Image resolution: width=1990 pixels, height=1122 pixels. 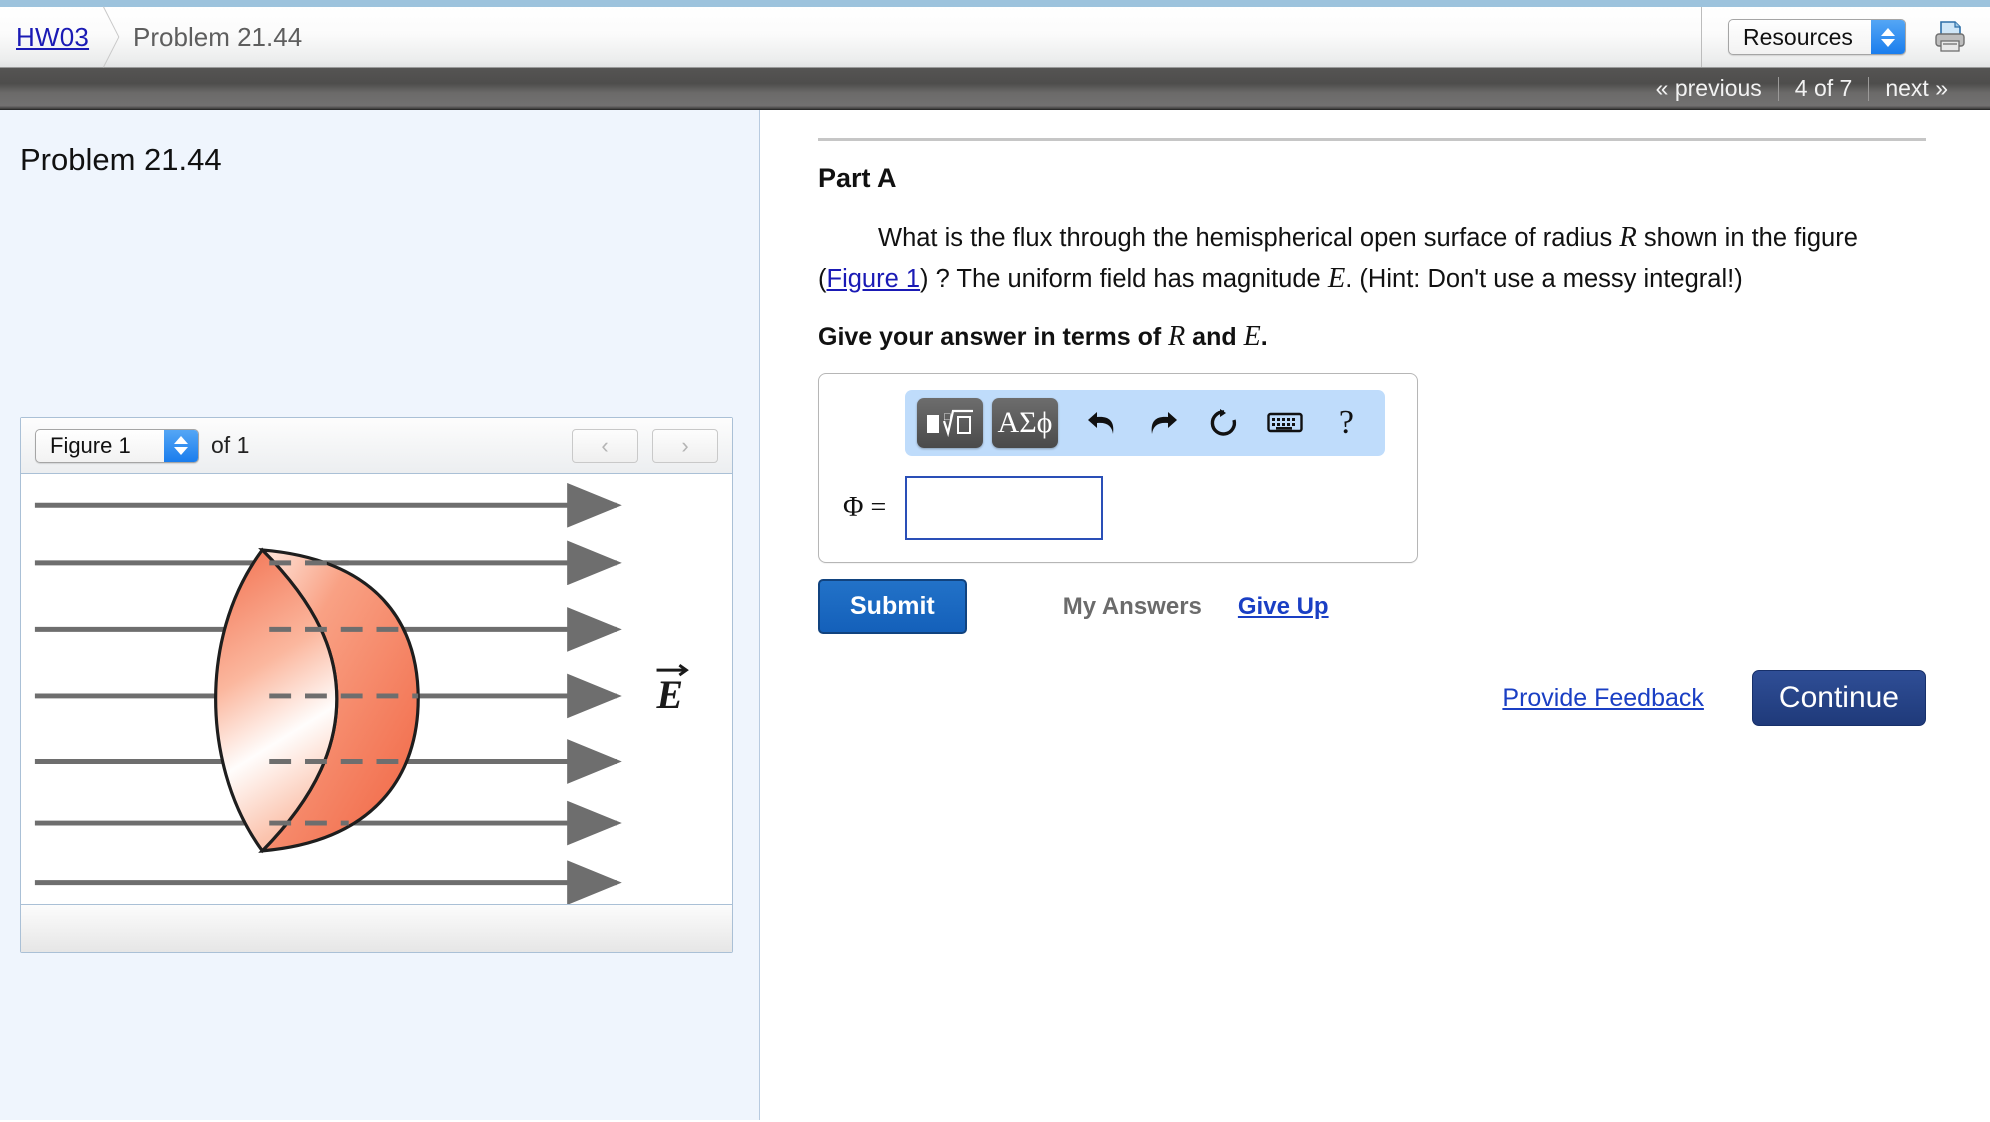 What do you see at coordinates (1823, 88) in the screenshot?
I see `page-position: 4 of 7` at bounding box center [1823, 88].